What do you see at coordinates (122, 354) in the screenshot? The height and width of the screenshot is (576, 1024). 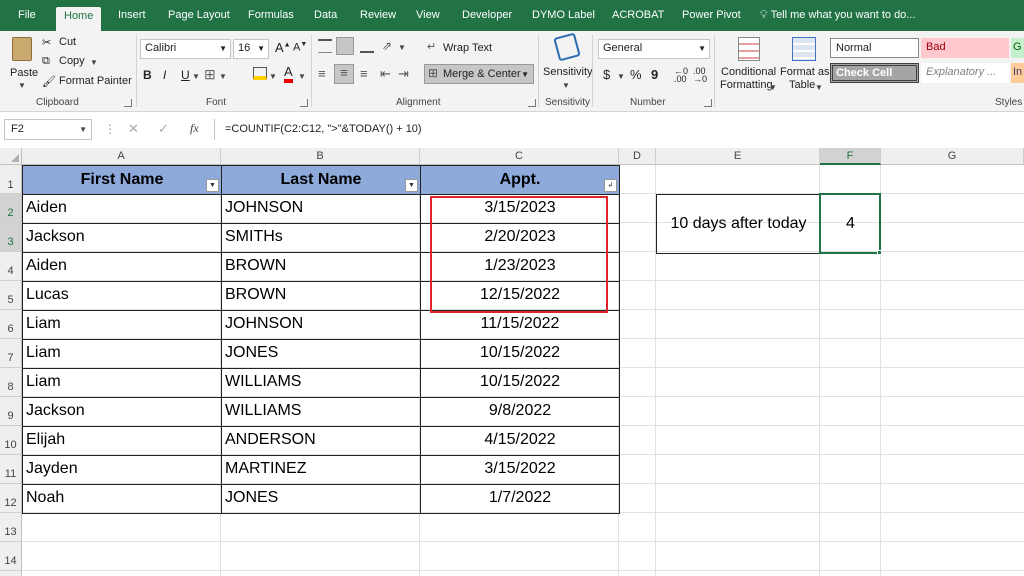 I see `cell-first-name: Liam` at bounding box center [122, 354].